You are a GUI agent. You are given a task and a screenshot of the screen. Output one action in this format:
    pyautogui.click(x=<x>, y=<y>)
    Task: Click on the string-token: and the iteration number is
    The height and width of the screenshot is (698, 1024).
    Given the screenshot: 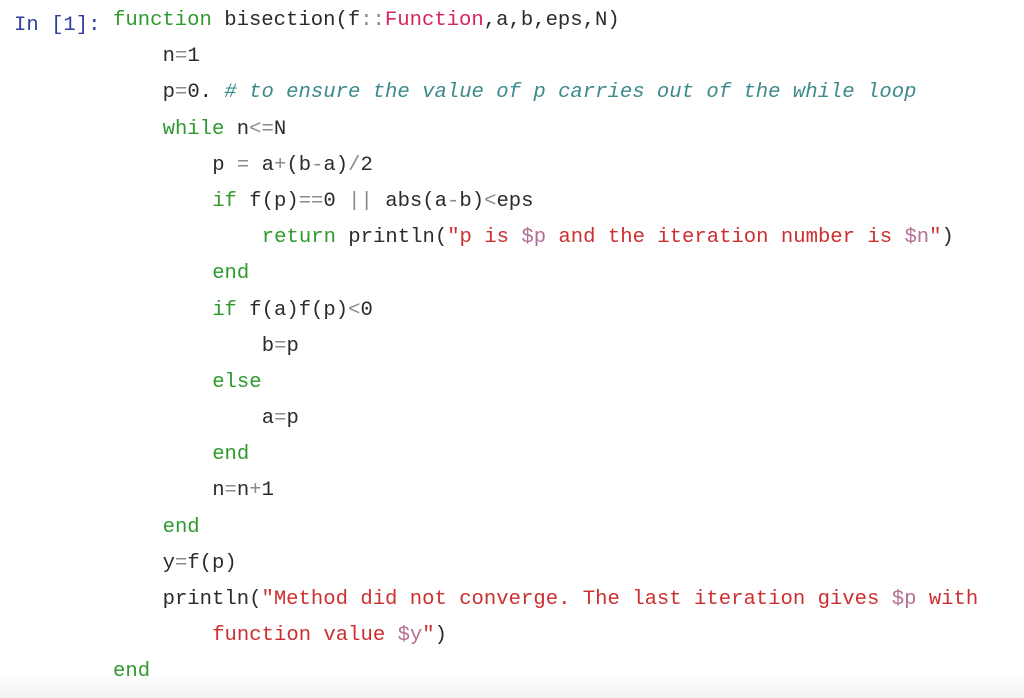 What is the action you would take?
    pyautogui.click(x=725, y=238)
    